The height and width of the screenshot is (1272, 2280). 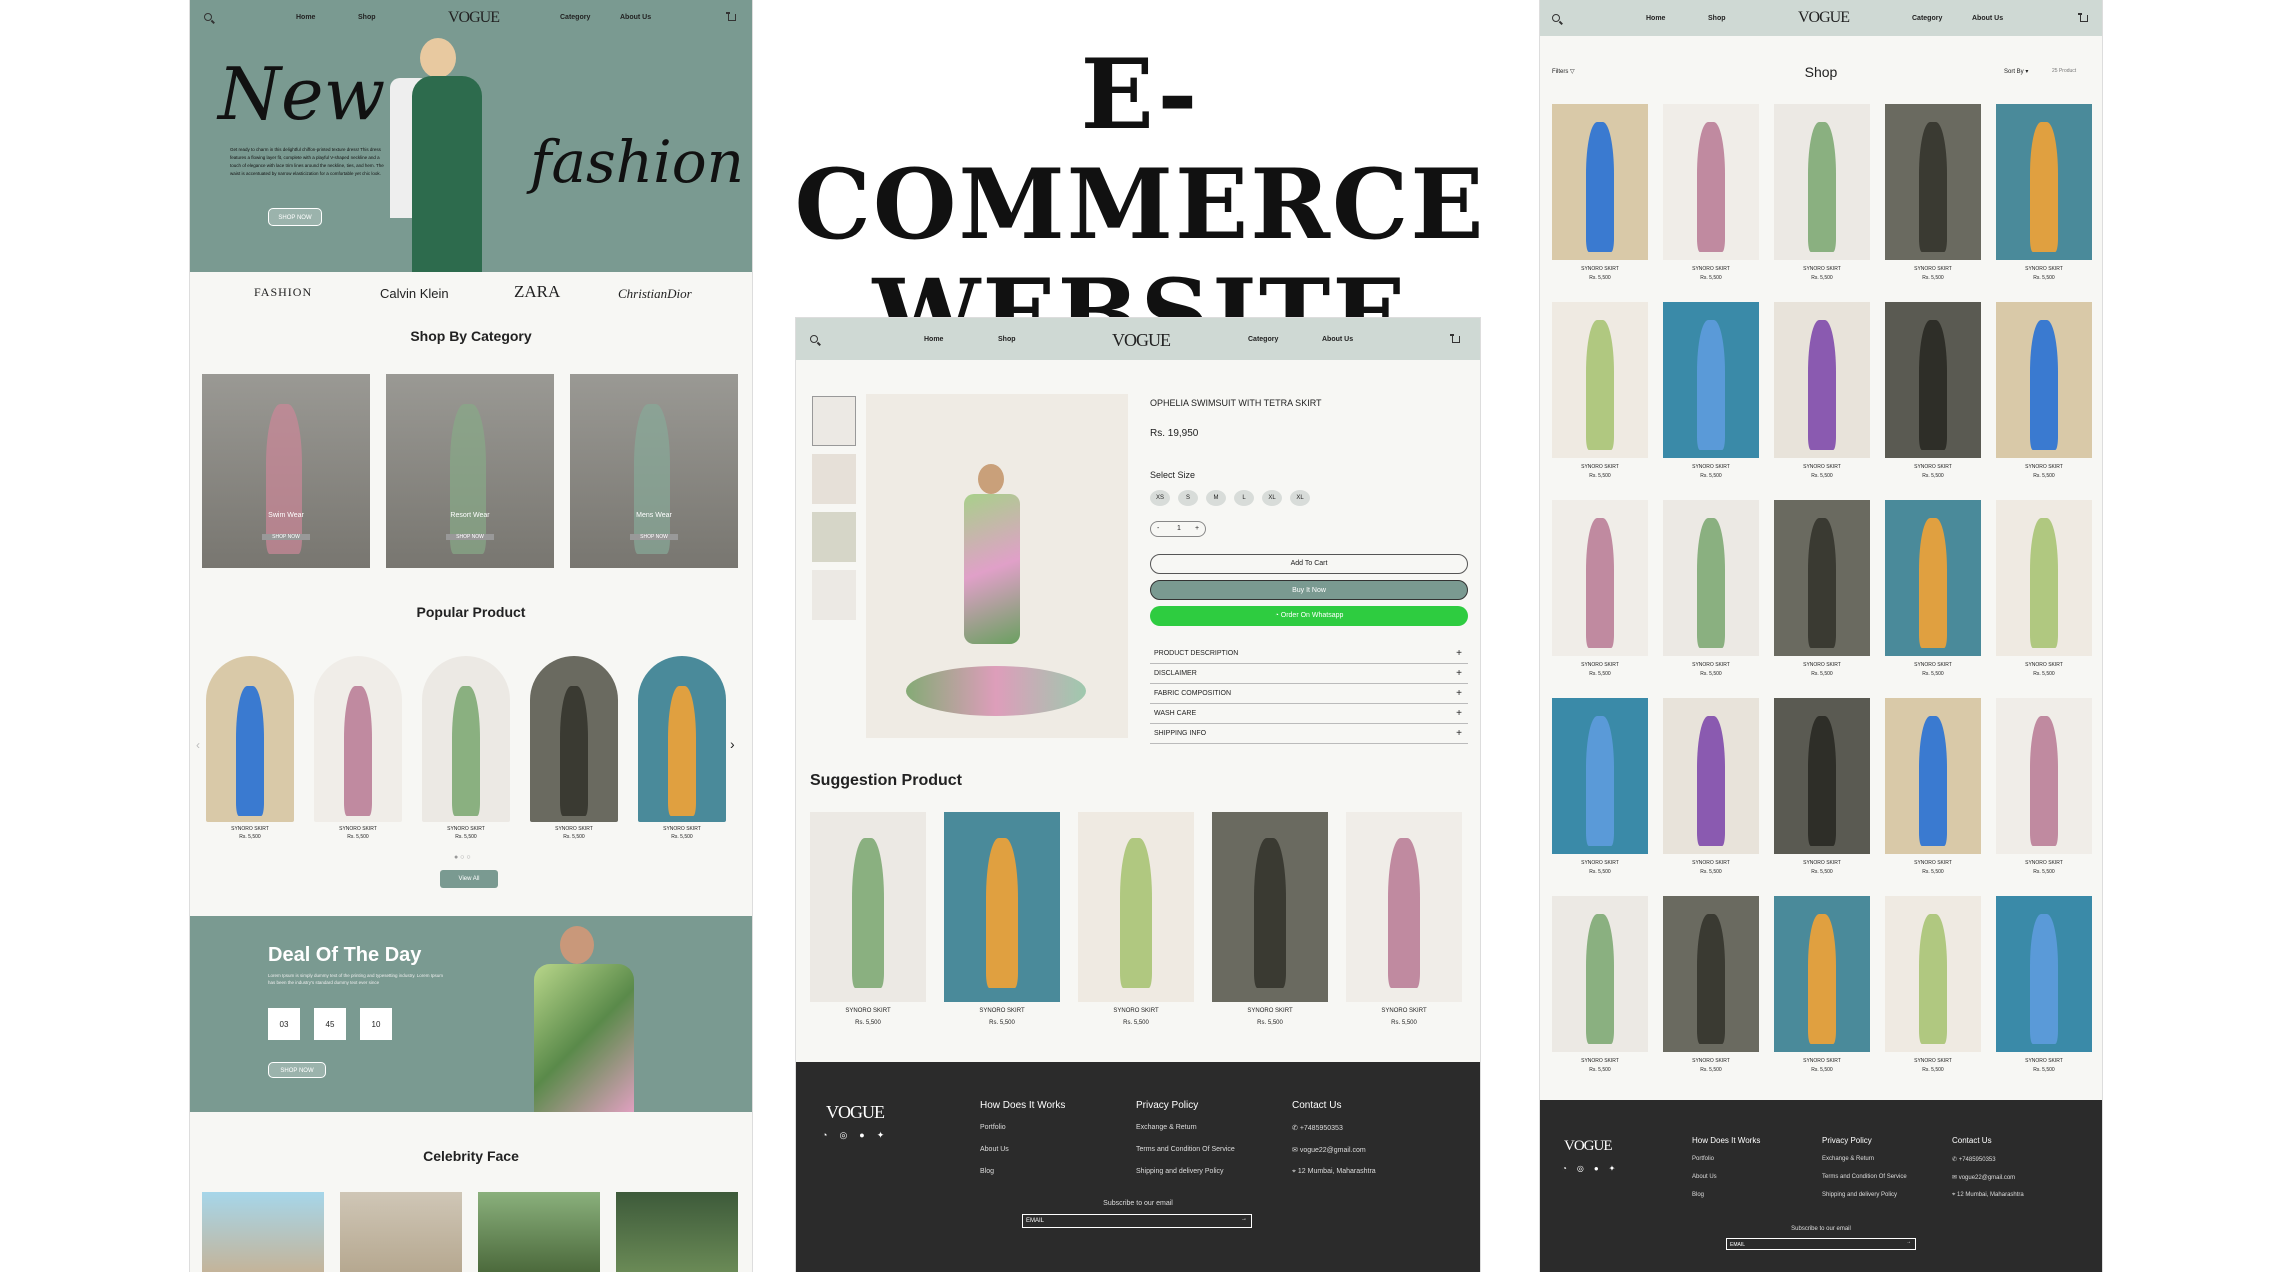 What do you see at coordinates (1974, 1159) in the screenshot?
I see `footer-phone: ✆ +7485950353` at bounding box center [1974, 1159].